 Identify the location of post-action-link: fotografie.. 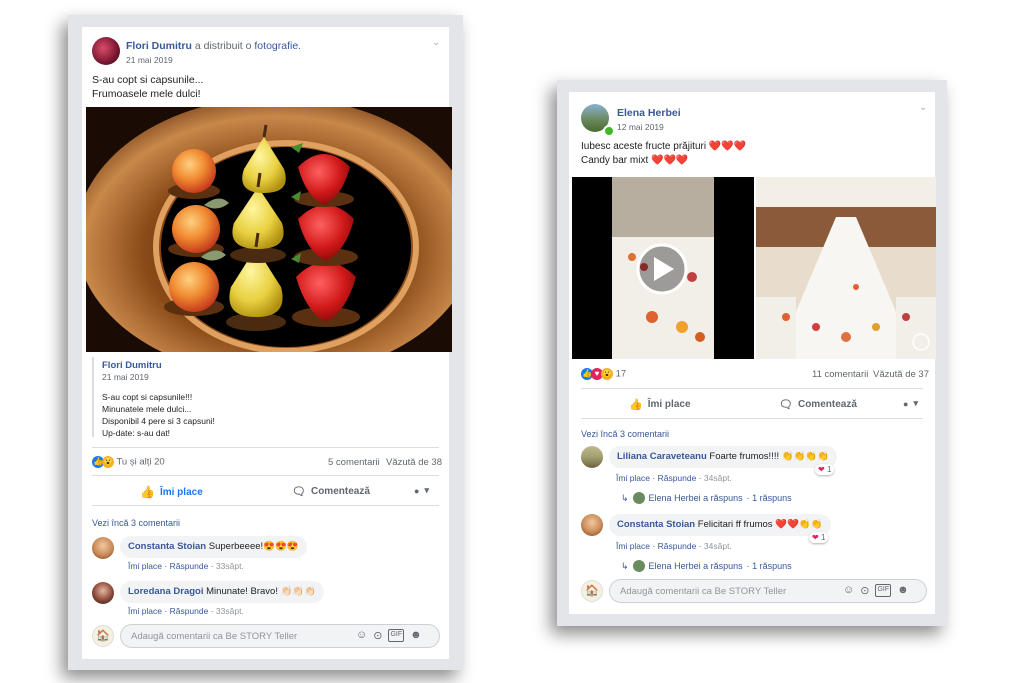
(277, 46).